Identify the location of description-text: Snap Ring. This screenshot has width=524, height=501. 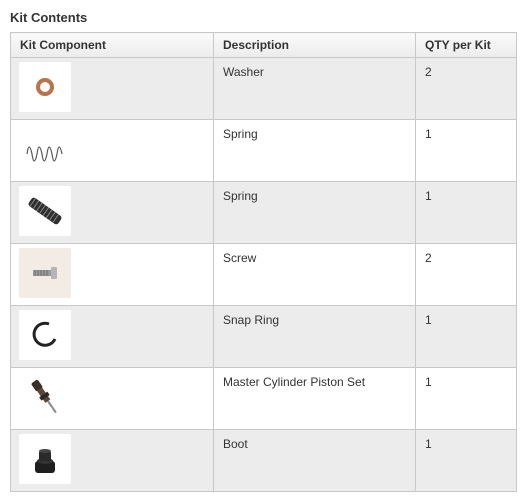
(251, 320).